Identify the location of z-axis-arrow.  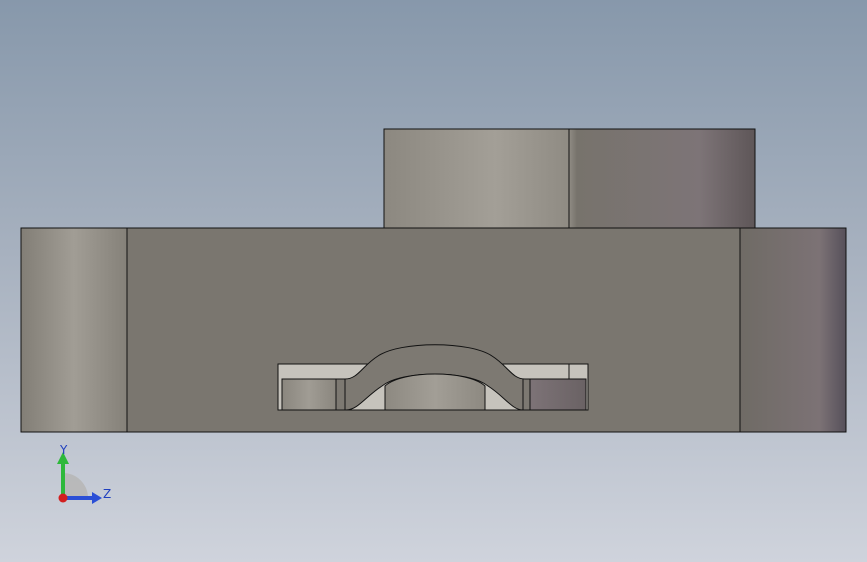
(97, 498).